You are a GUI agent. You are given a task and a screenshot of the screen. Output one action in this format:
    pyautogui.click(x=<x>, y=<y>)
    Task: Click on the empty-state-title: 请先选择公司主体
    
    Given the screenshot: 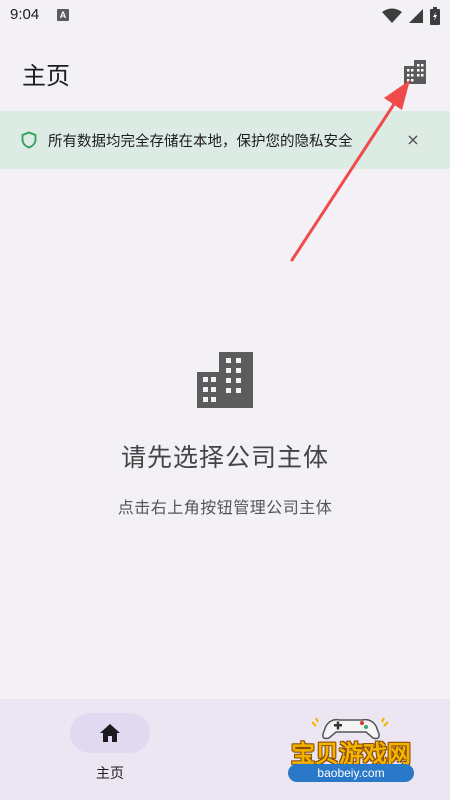 What is the action you would take?
    pyautogui.click(x=224, y=457)
    